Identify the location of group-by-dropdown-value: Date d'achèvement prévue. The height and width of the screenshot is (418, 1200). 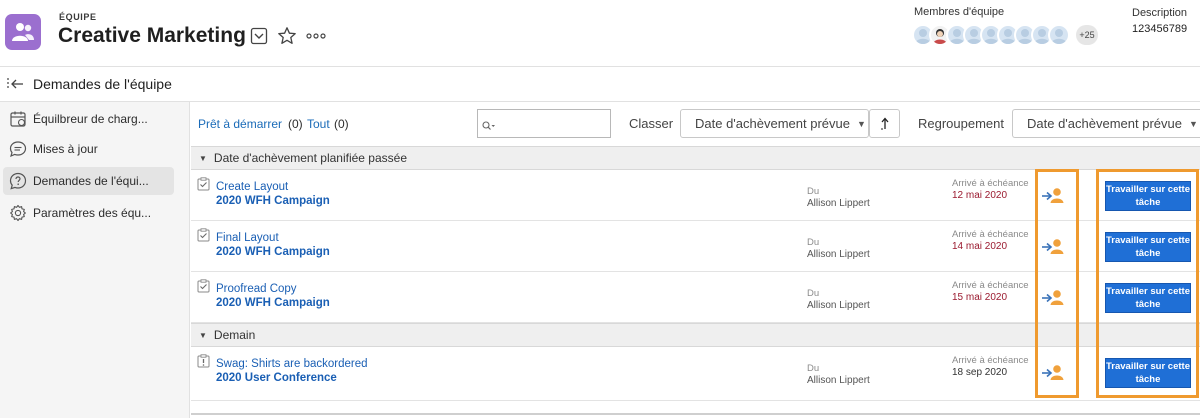
(1104, 123).